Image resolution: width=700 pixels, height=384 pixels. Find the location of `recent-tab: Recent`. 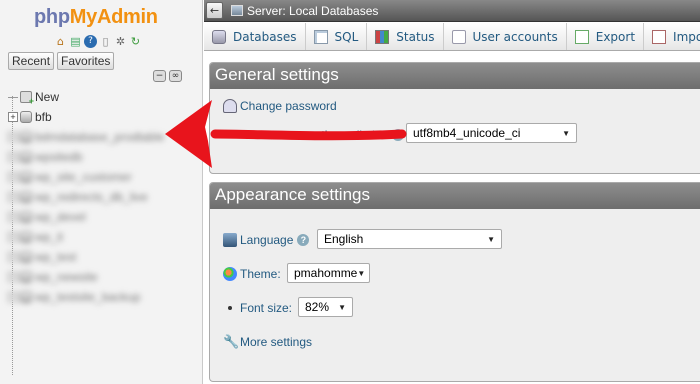

recent-tab: Recent is located at coordinates (31, 61).